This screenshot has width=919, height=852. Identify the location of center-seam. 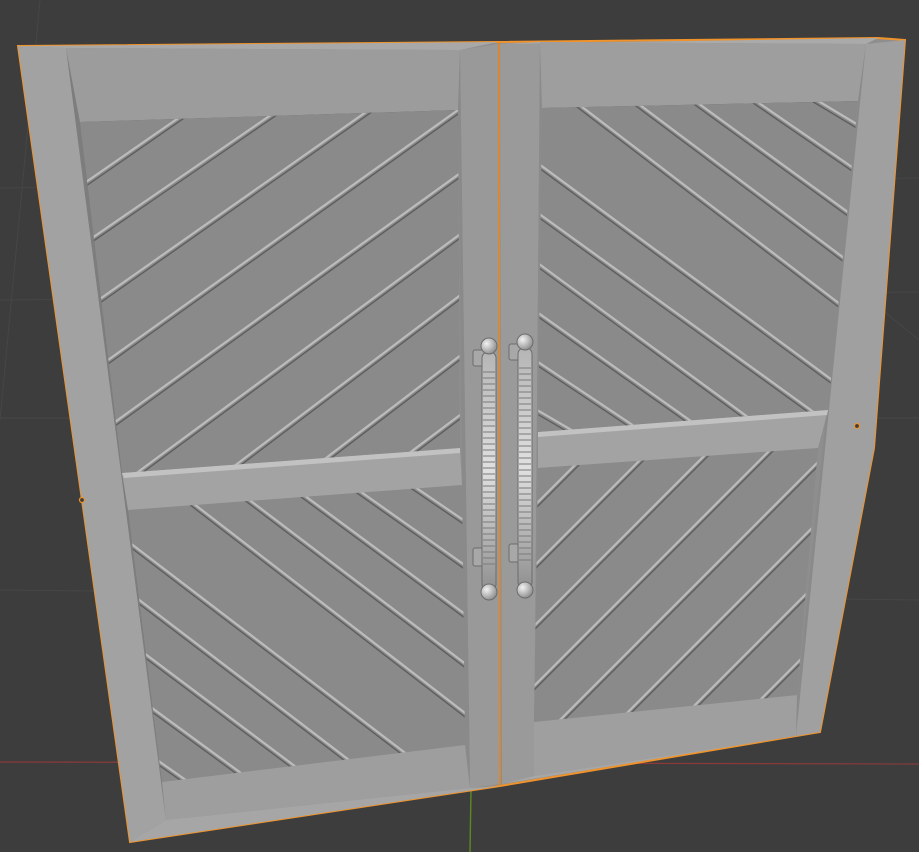
(499, 414).